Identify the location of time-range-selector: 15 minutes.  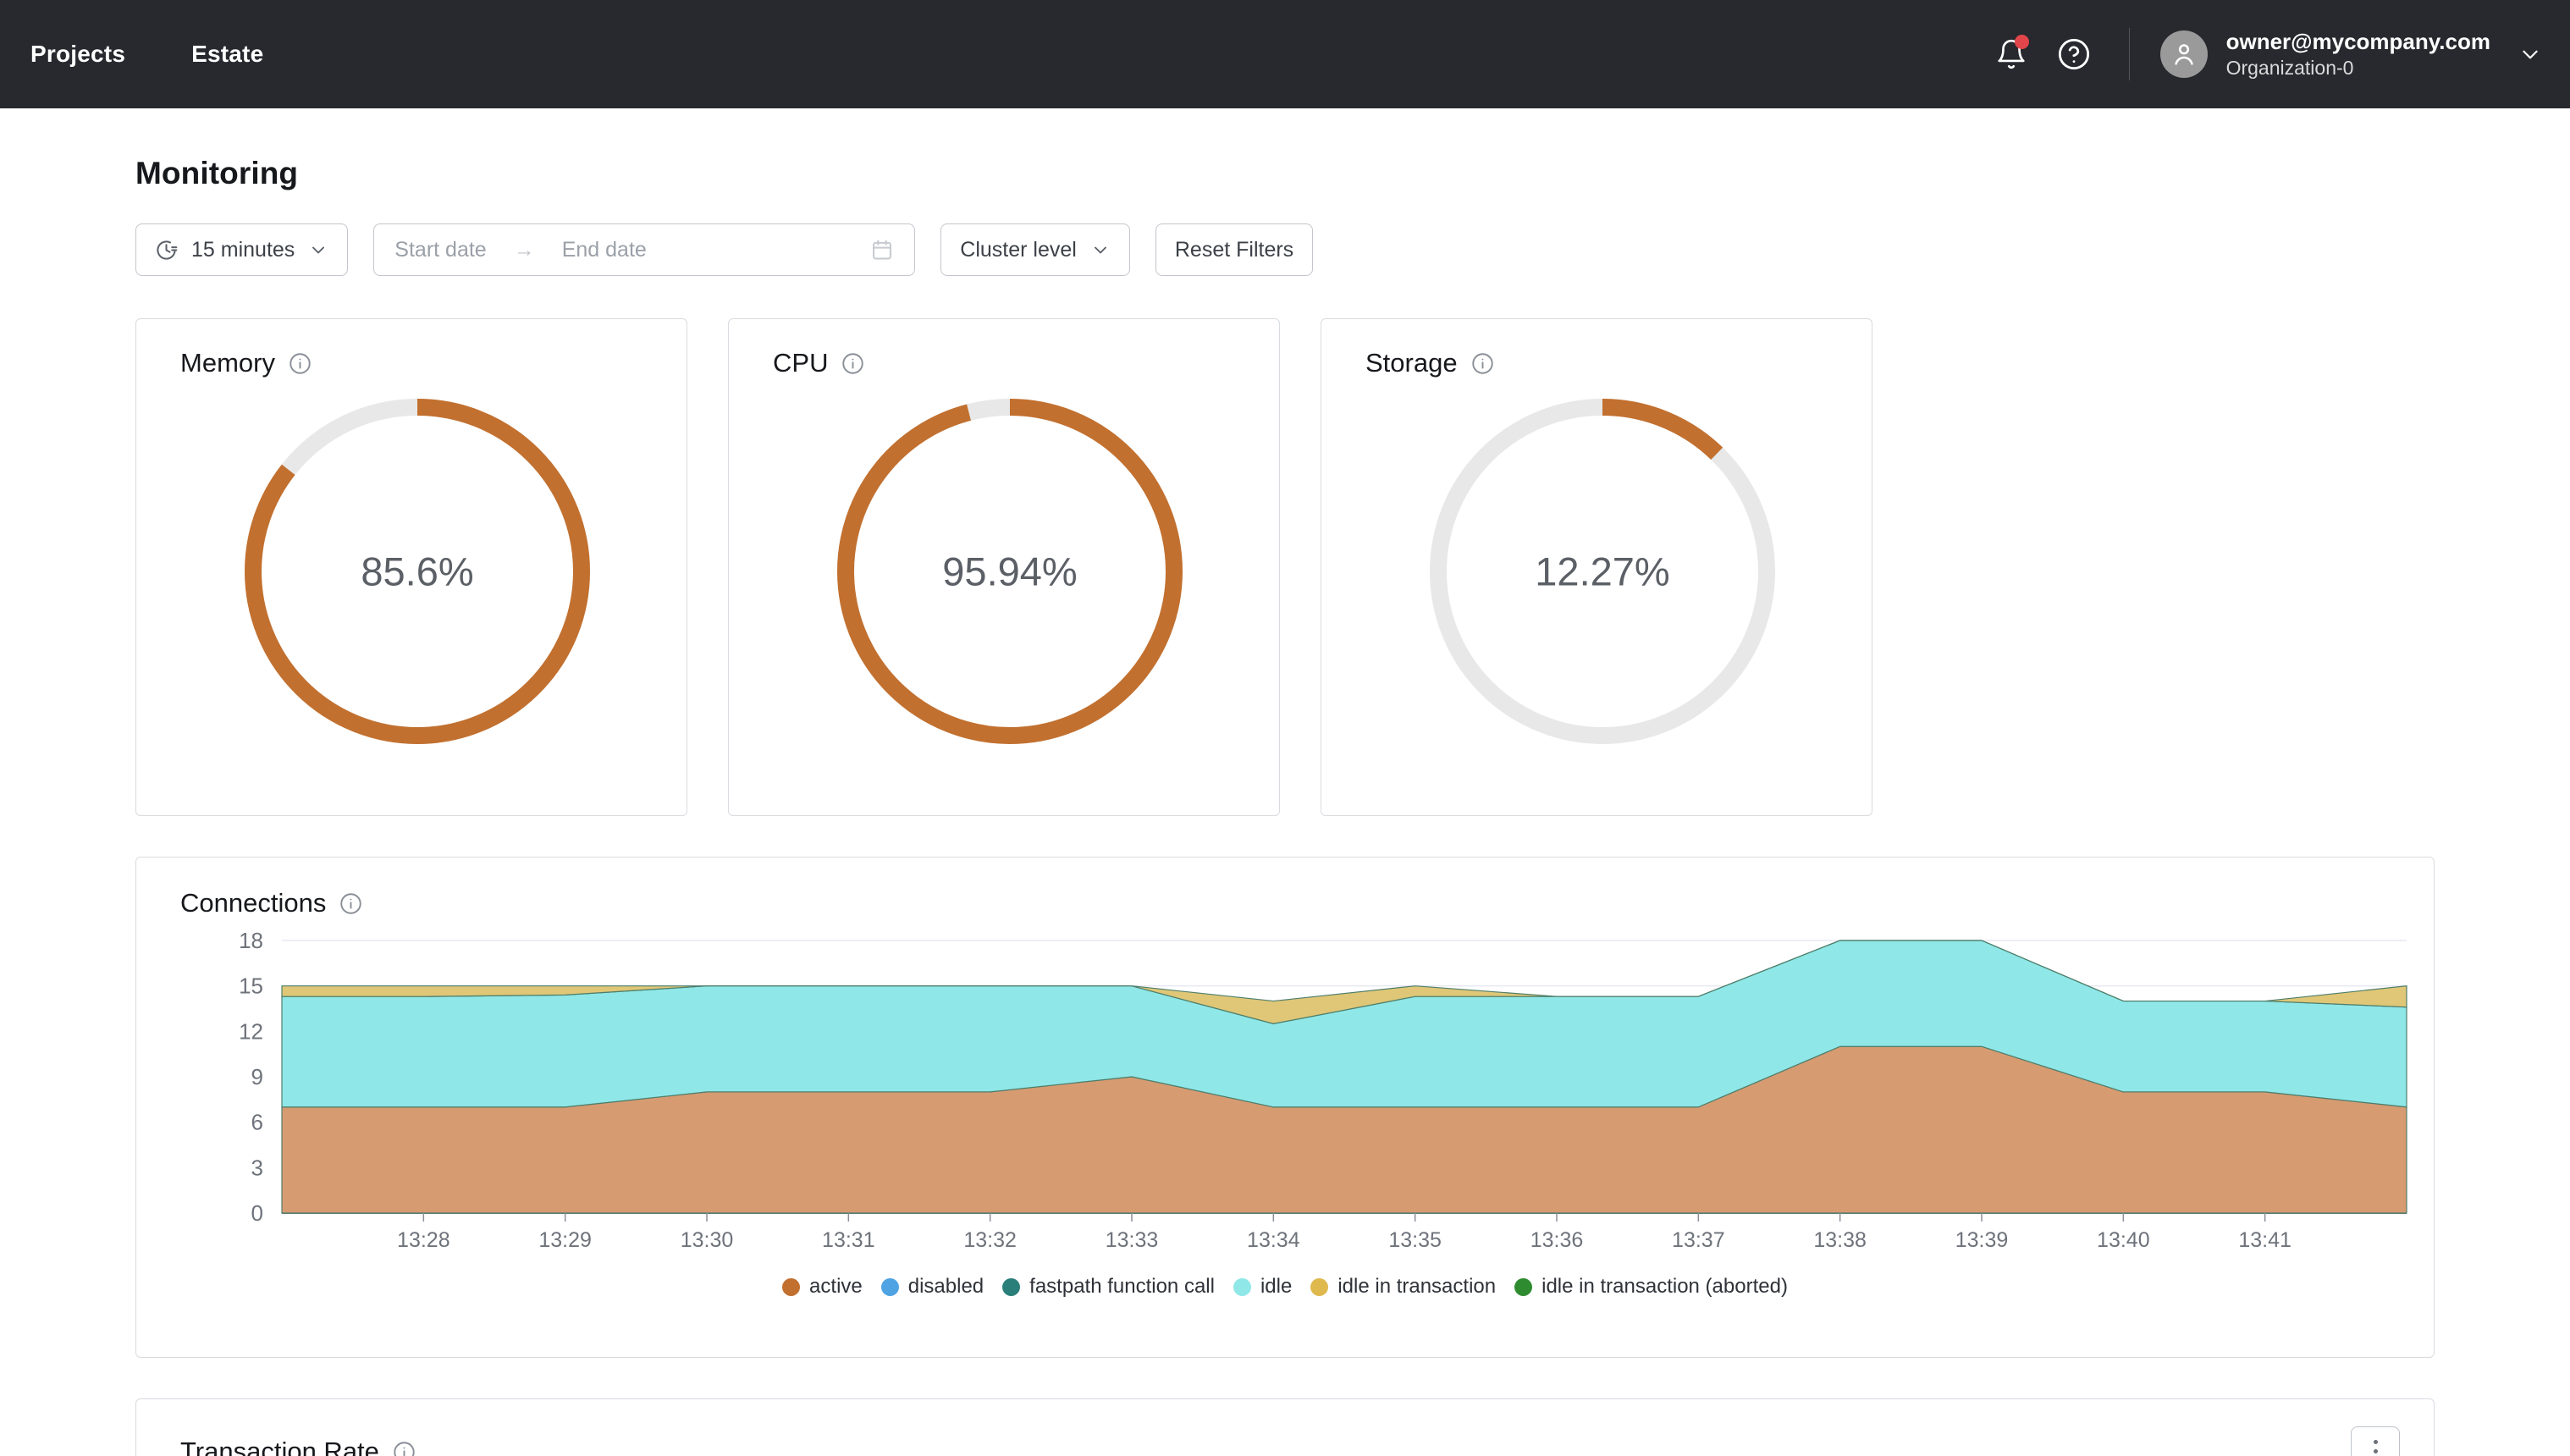
(242, 249).